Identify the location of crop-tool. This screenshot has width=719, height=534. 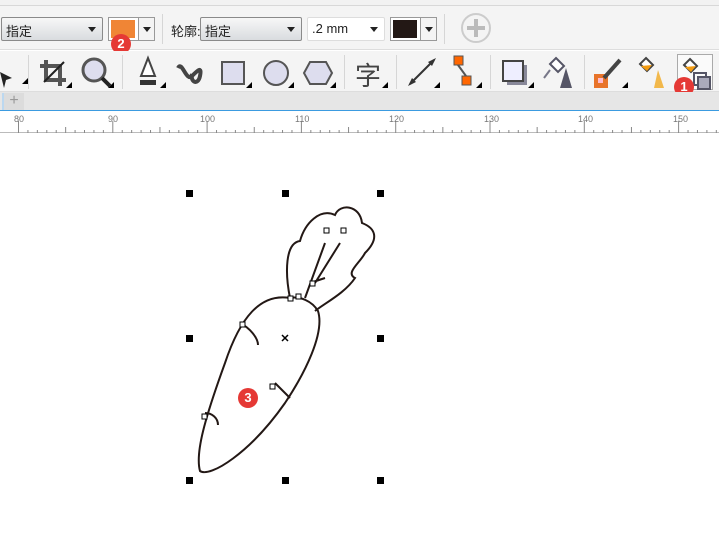
(54, 72).